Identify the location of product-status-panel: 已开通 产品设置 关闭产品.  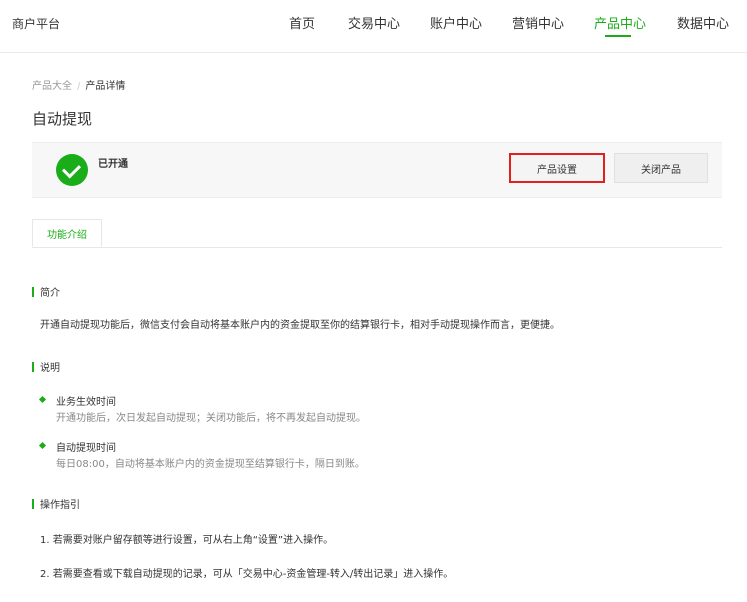
(377, 170).